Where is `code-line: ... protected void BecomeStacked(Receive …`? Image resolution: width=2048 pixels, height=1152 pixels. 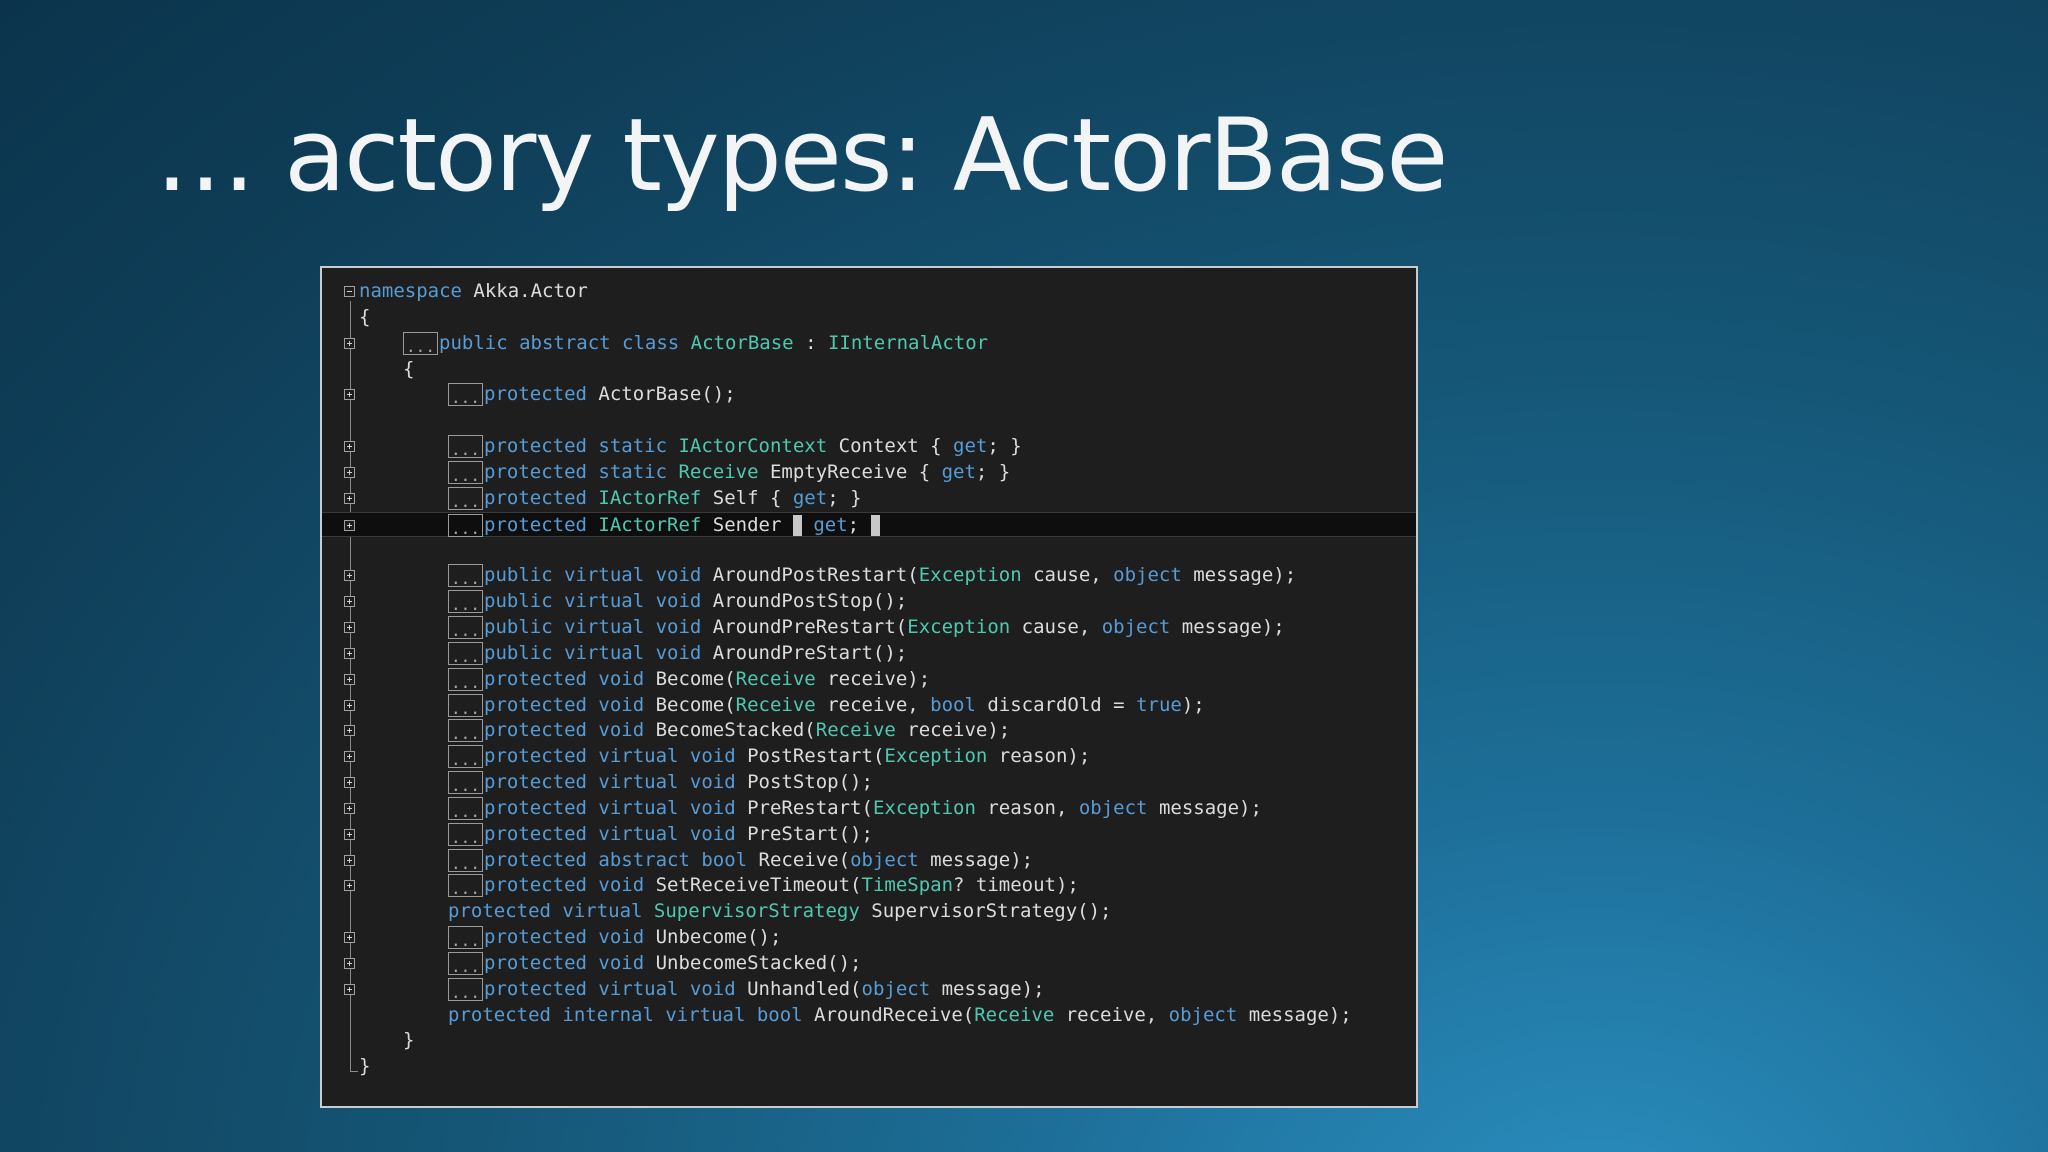
code-line: ... protected void BecomeStacked(Receive … is located at coordinates (869, 731).